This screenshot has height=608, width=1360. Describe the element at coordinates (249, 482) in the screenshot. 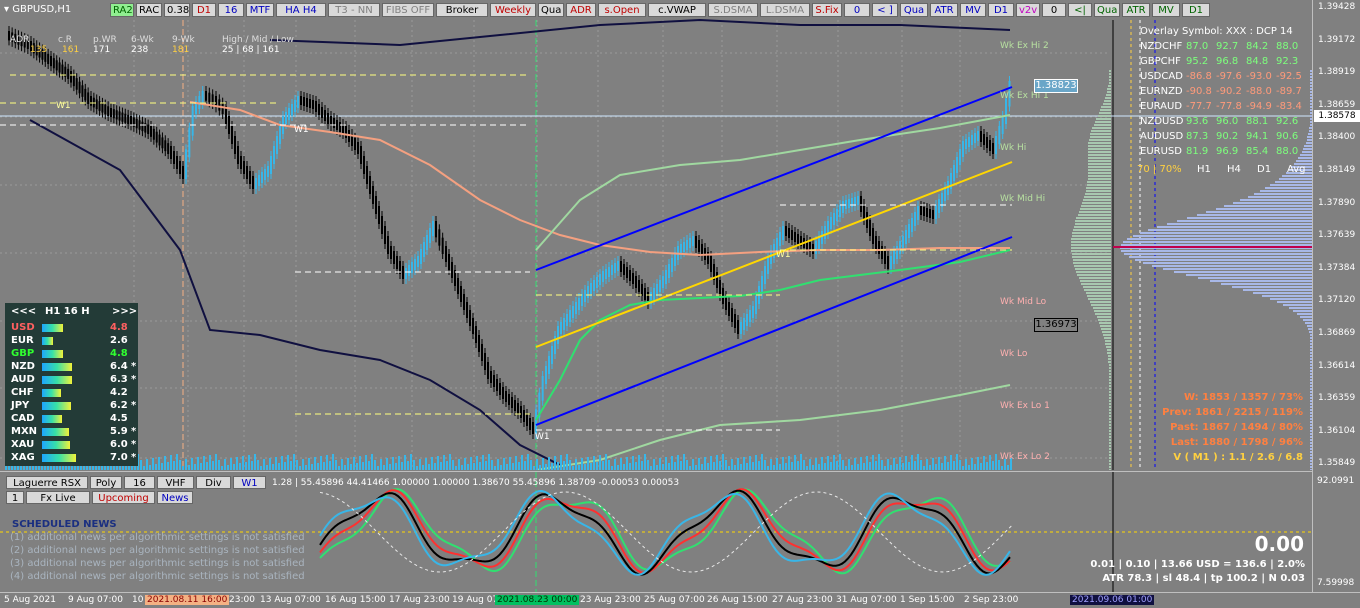

I see `oscillator-tab: W1` at that location.